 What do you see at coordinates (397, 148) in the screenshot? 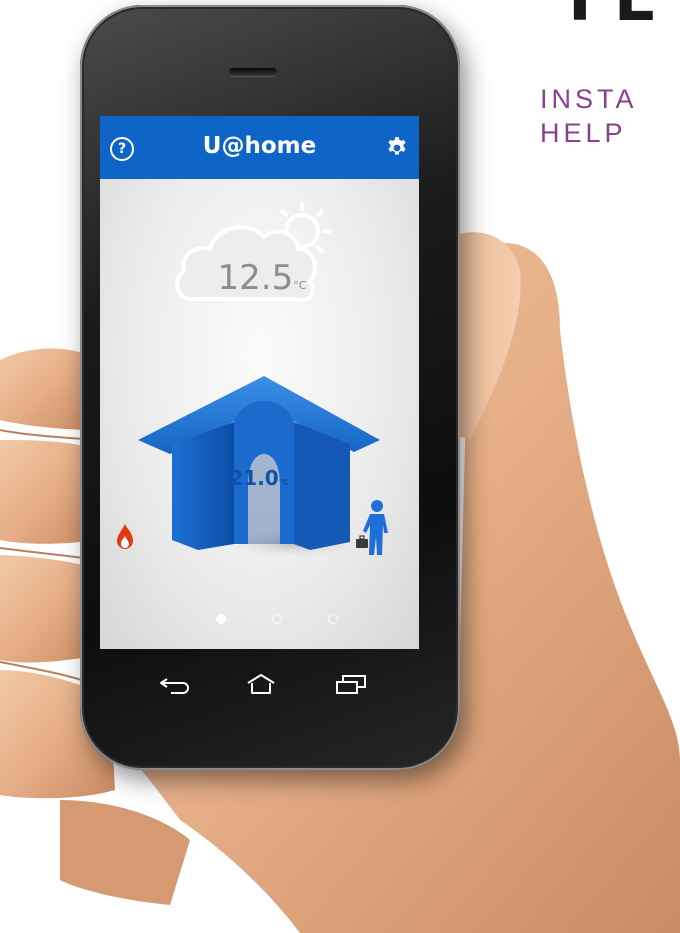
I see `gear-icon` at bounding box center [397, 148].